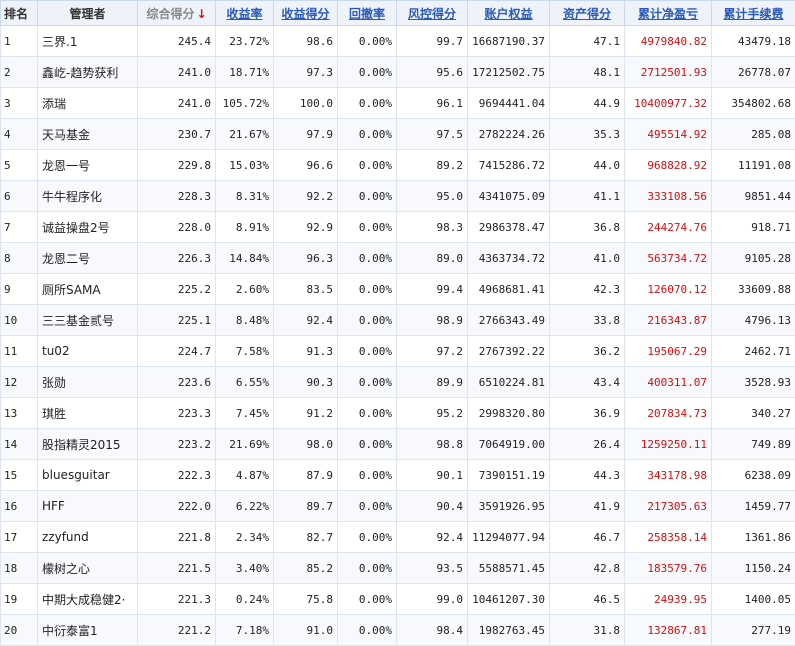  I want to click on asset-score-cell: 44.0, so click(587, 165).